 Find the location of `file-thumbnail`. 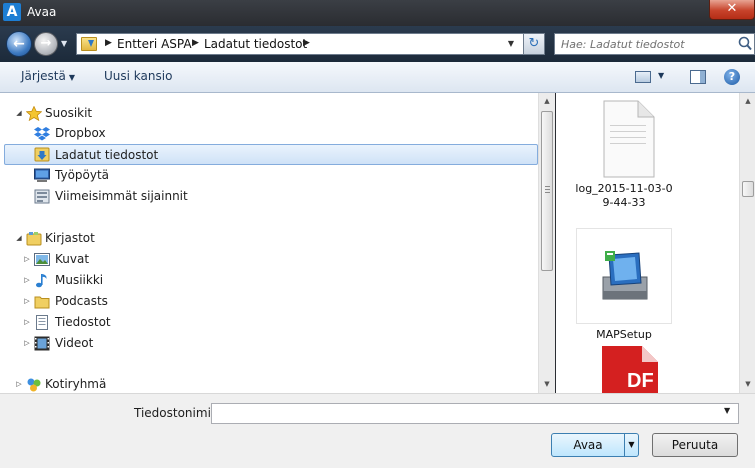

file-thumbnail is located at coordinates (624, 276).